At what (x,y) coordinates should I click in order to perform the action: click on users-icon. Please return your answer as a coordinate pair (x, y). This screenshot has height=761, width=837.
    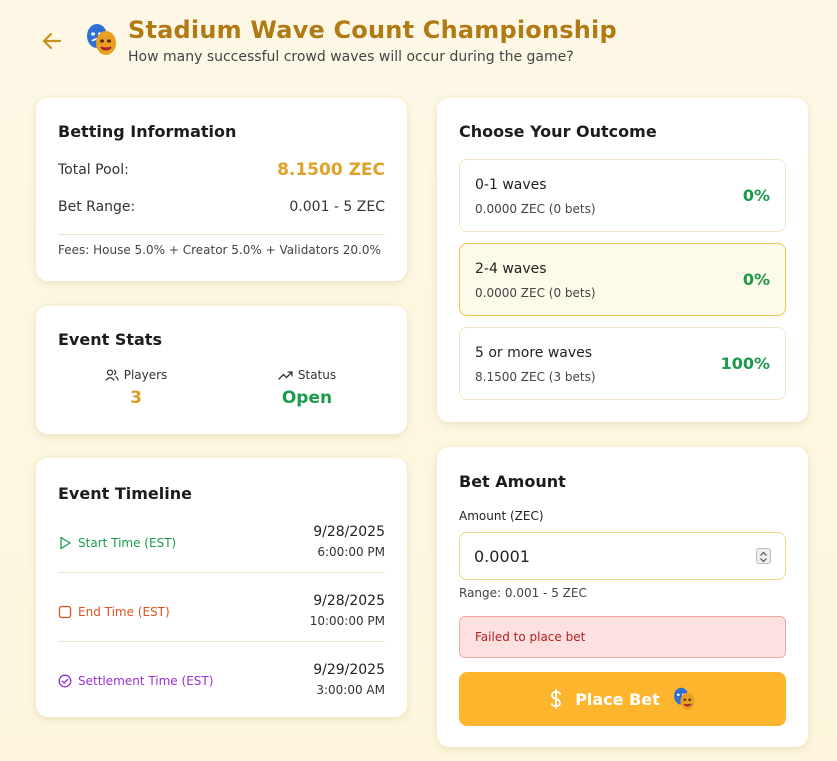
    Looking at the image, I should click on (112, 375).